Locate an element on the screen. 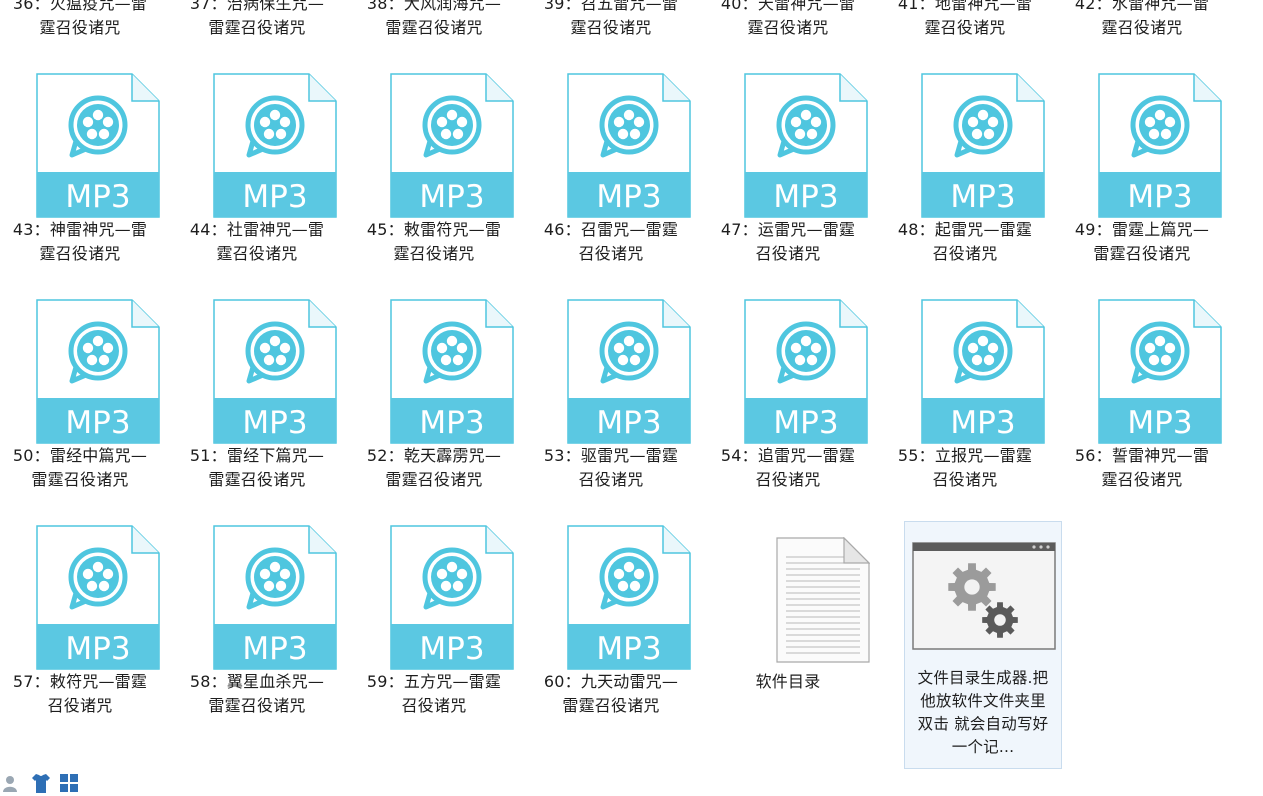 The image size is (1263, 796). file-name-label: 43：神雷神咒—雷霆召役诸咒 is located at coordinates (80, 241).